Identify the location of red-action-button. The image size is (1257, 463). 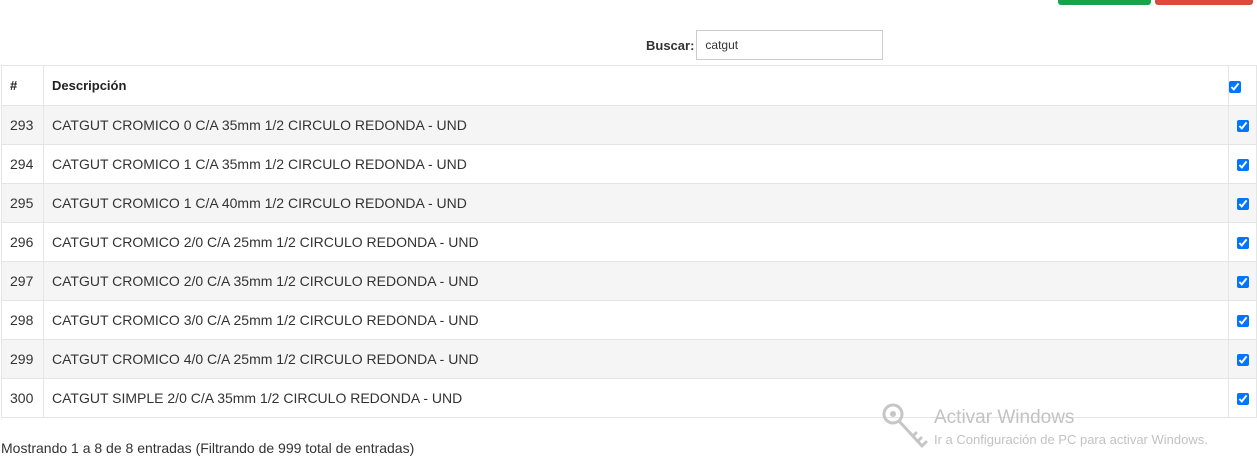
(1204, 2).